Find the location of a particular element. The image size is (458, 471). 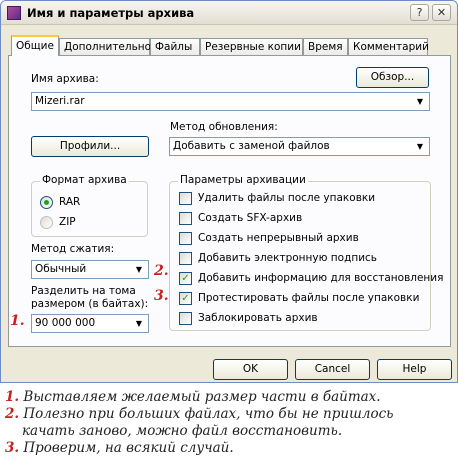

format-zip-label: ZIP is located at coordinates (67, 222).